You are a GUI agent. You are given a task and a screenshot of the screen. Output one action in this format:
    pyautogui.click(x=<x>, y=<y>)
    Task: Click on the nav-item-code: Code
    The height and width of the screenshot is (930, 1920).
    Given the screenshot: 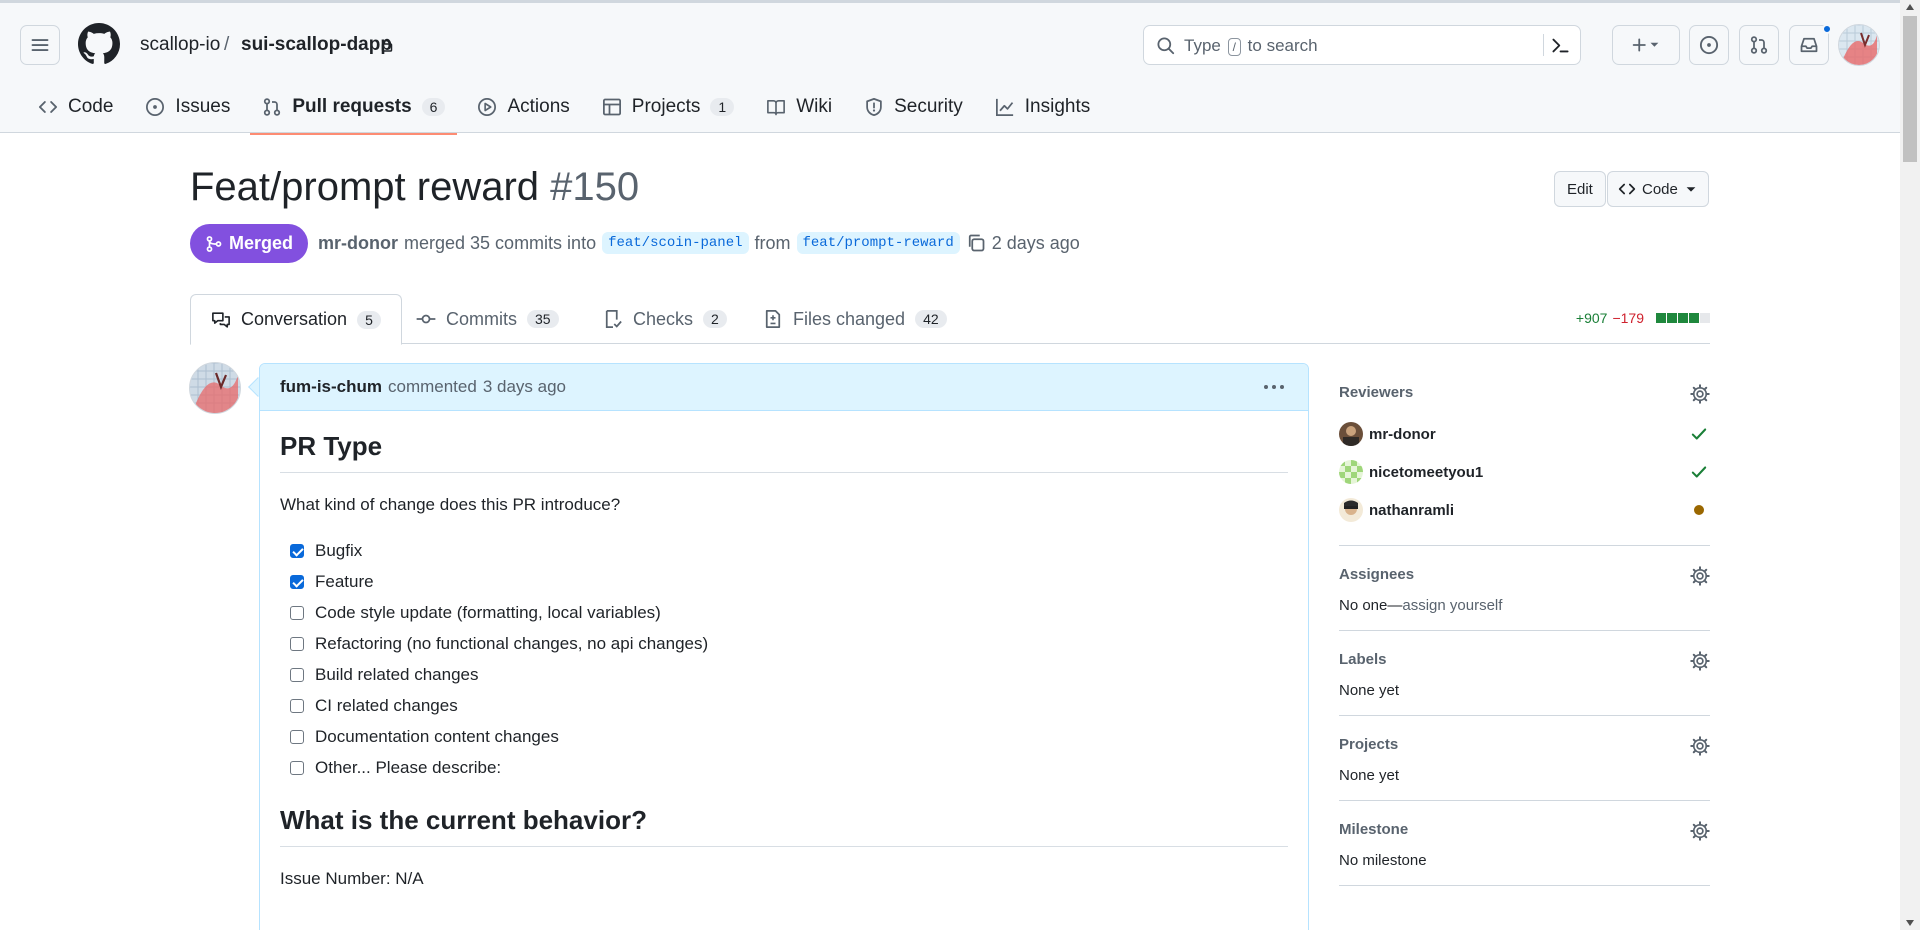 What is the action you would take?
    pyautogui.click(x=75, y=107)
    